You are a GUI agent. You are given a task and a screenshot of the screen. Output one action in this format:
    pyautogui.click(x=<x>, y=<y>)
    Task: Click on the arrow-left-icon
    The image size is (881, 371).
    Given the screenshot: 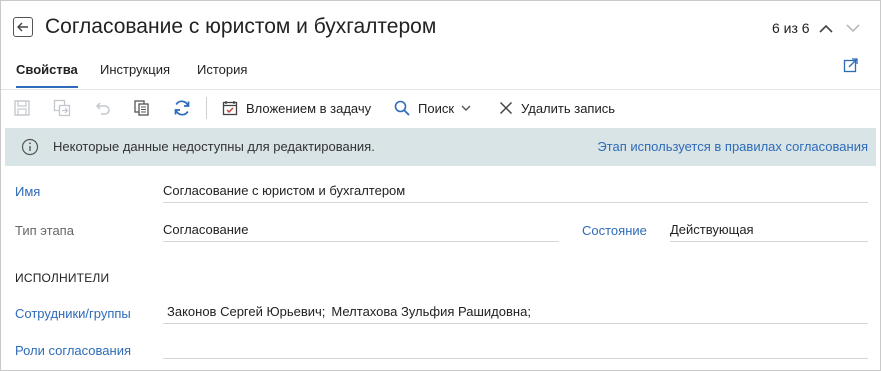 What is the action you would take?
    pyautogui.click(x=22, y=27)
    